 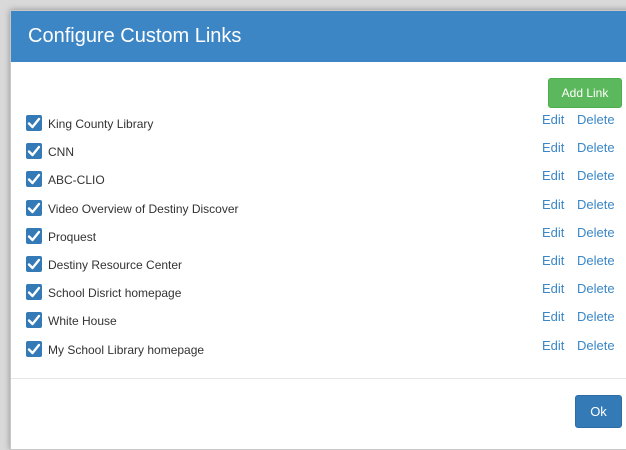 I want to click on link-label: Destiny Resource Center, so click(x=115, y=265).